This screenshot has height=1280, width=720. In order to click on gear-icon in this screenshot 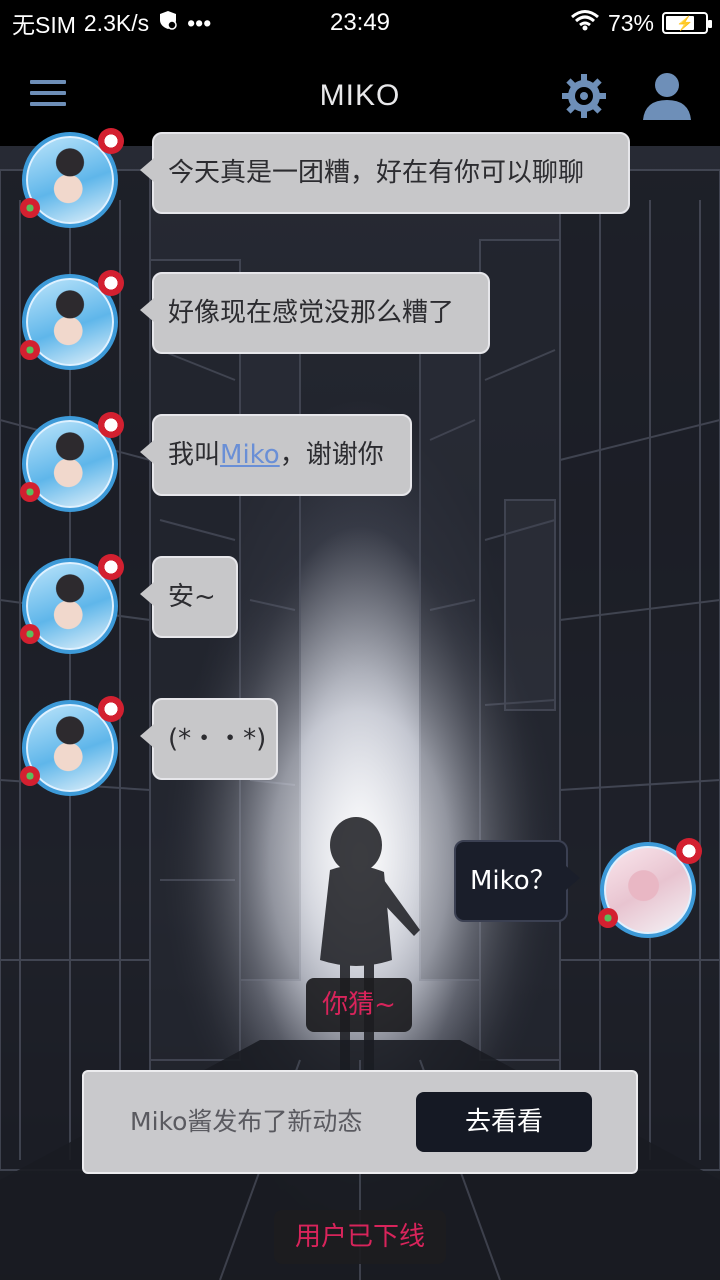, I will do `click(584, 96)`.